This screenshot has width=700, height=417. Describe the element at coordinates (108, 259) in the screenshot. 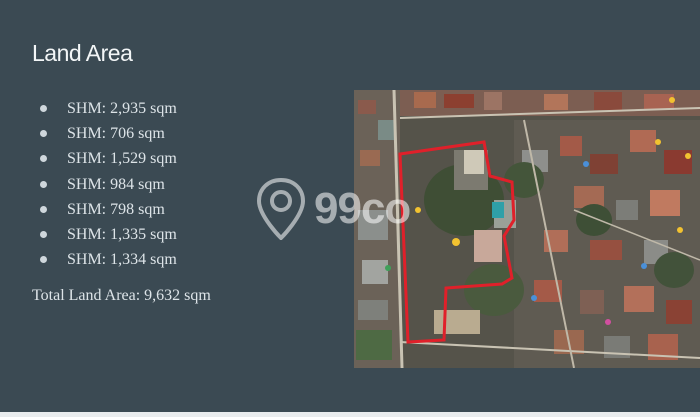

I see `list-item: SHM: 1,334 sqm` at that location.